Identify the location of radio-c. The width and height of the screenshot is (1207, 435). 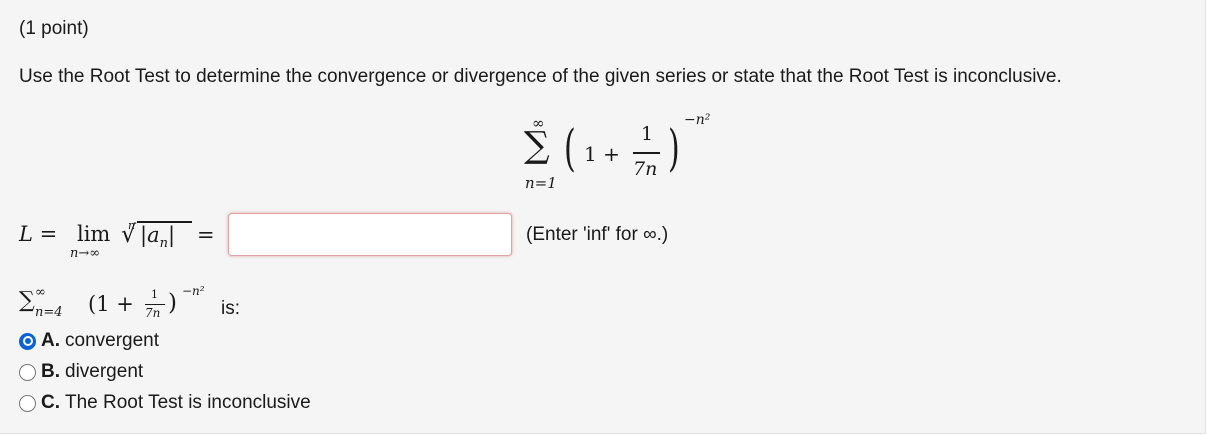
(27, 403).